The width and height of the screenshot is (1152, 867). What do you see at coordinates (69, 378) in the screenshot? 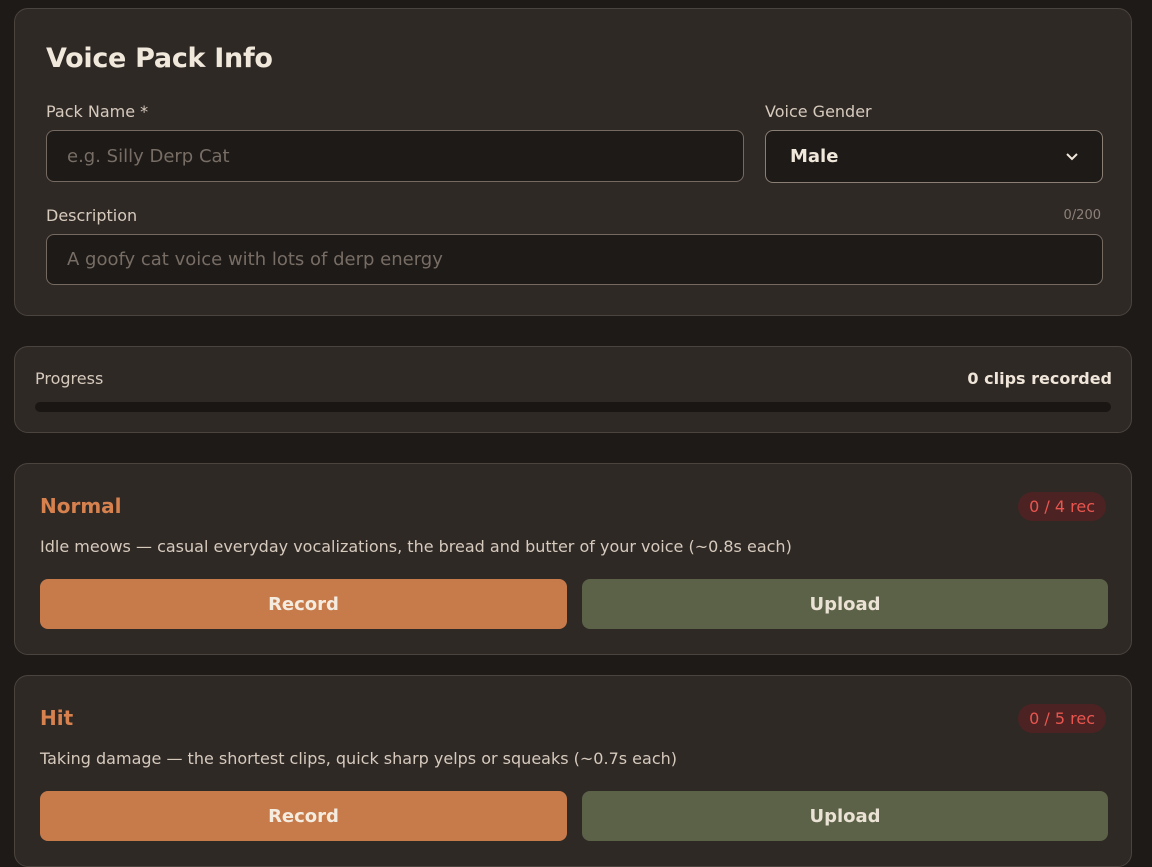
I see `progress-label: Progress` at bounding box center [69, 378].